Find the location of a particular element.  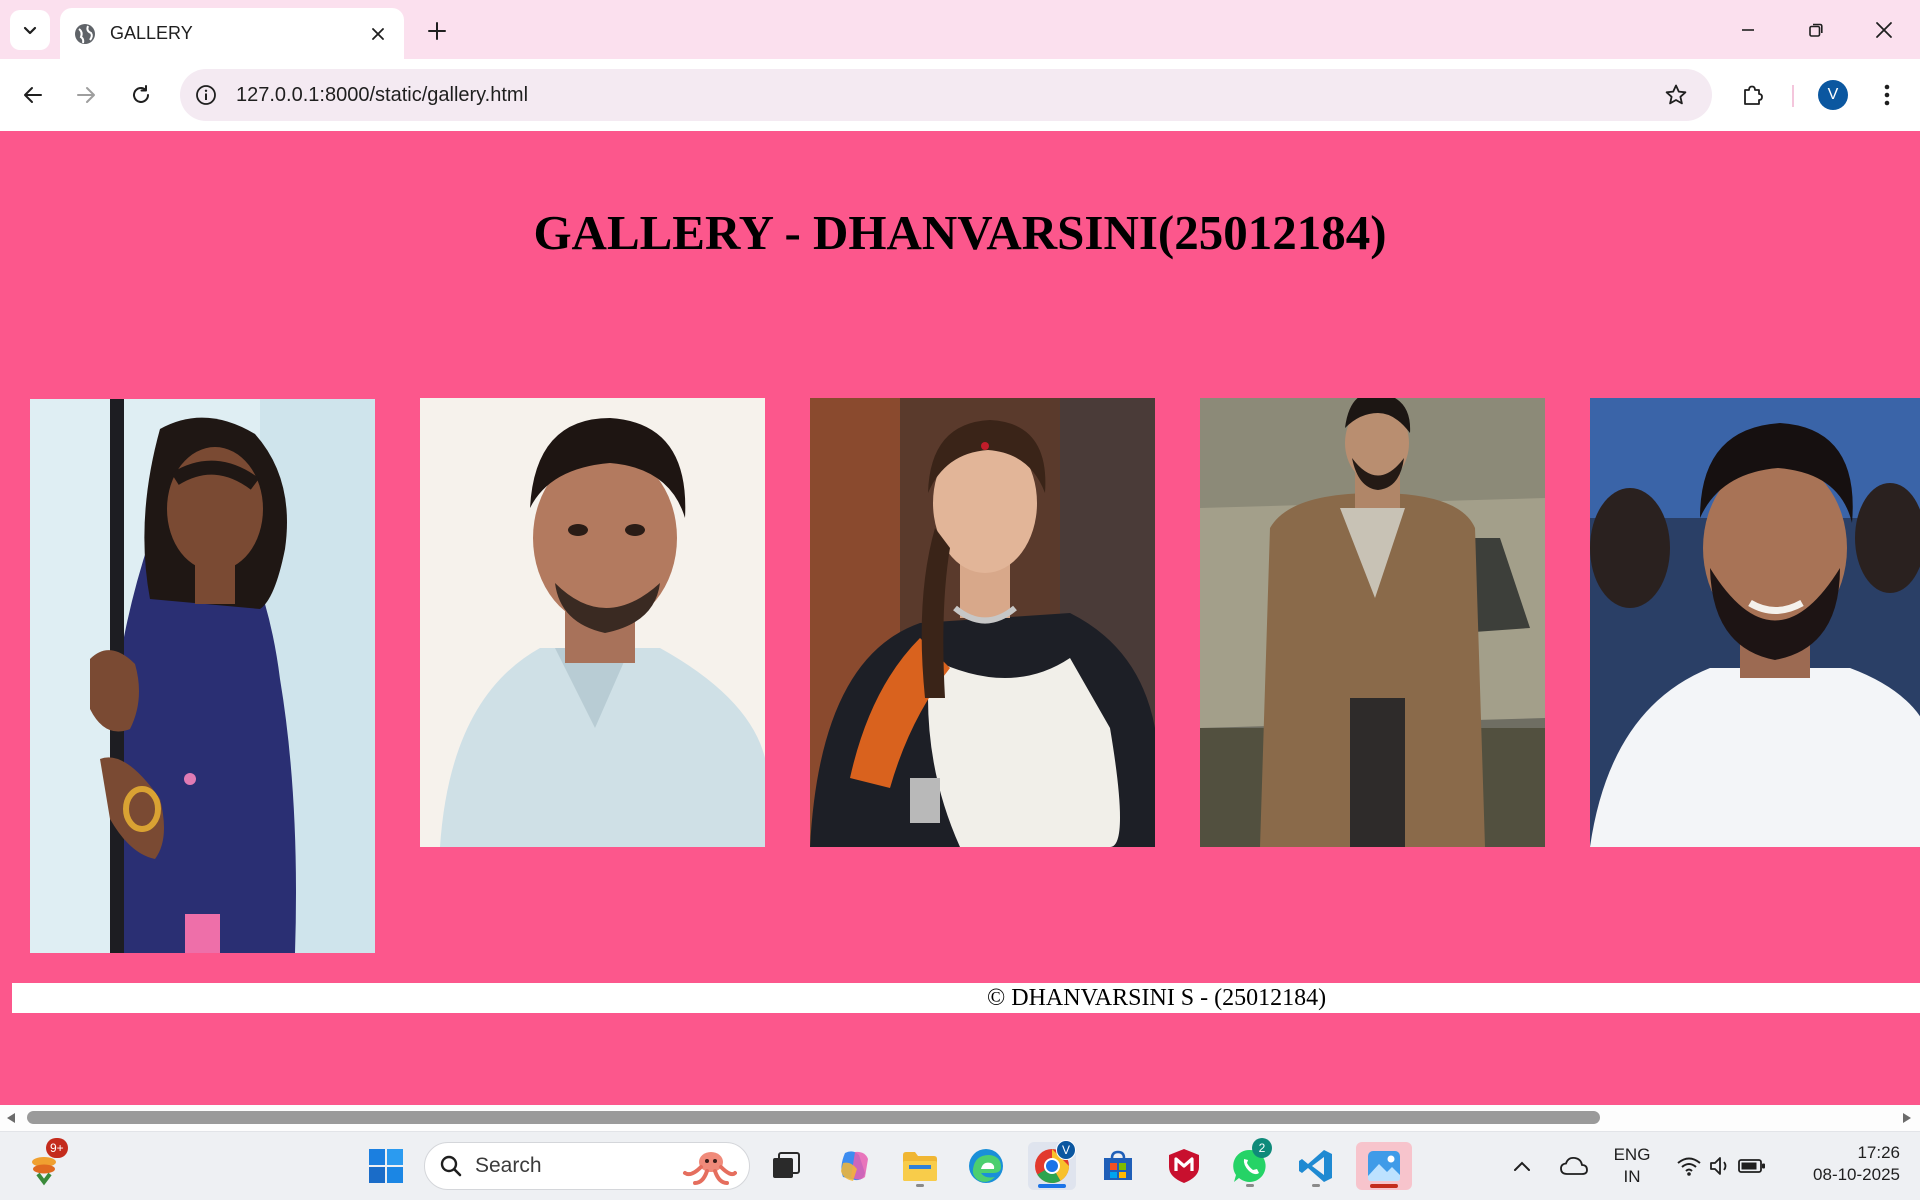

portrait-man-white-shirt-illustration is located at coordinates (1755, 622).